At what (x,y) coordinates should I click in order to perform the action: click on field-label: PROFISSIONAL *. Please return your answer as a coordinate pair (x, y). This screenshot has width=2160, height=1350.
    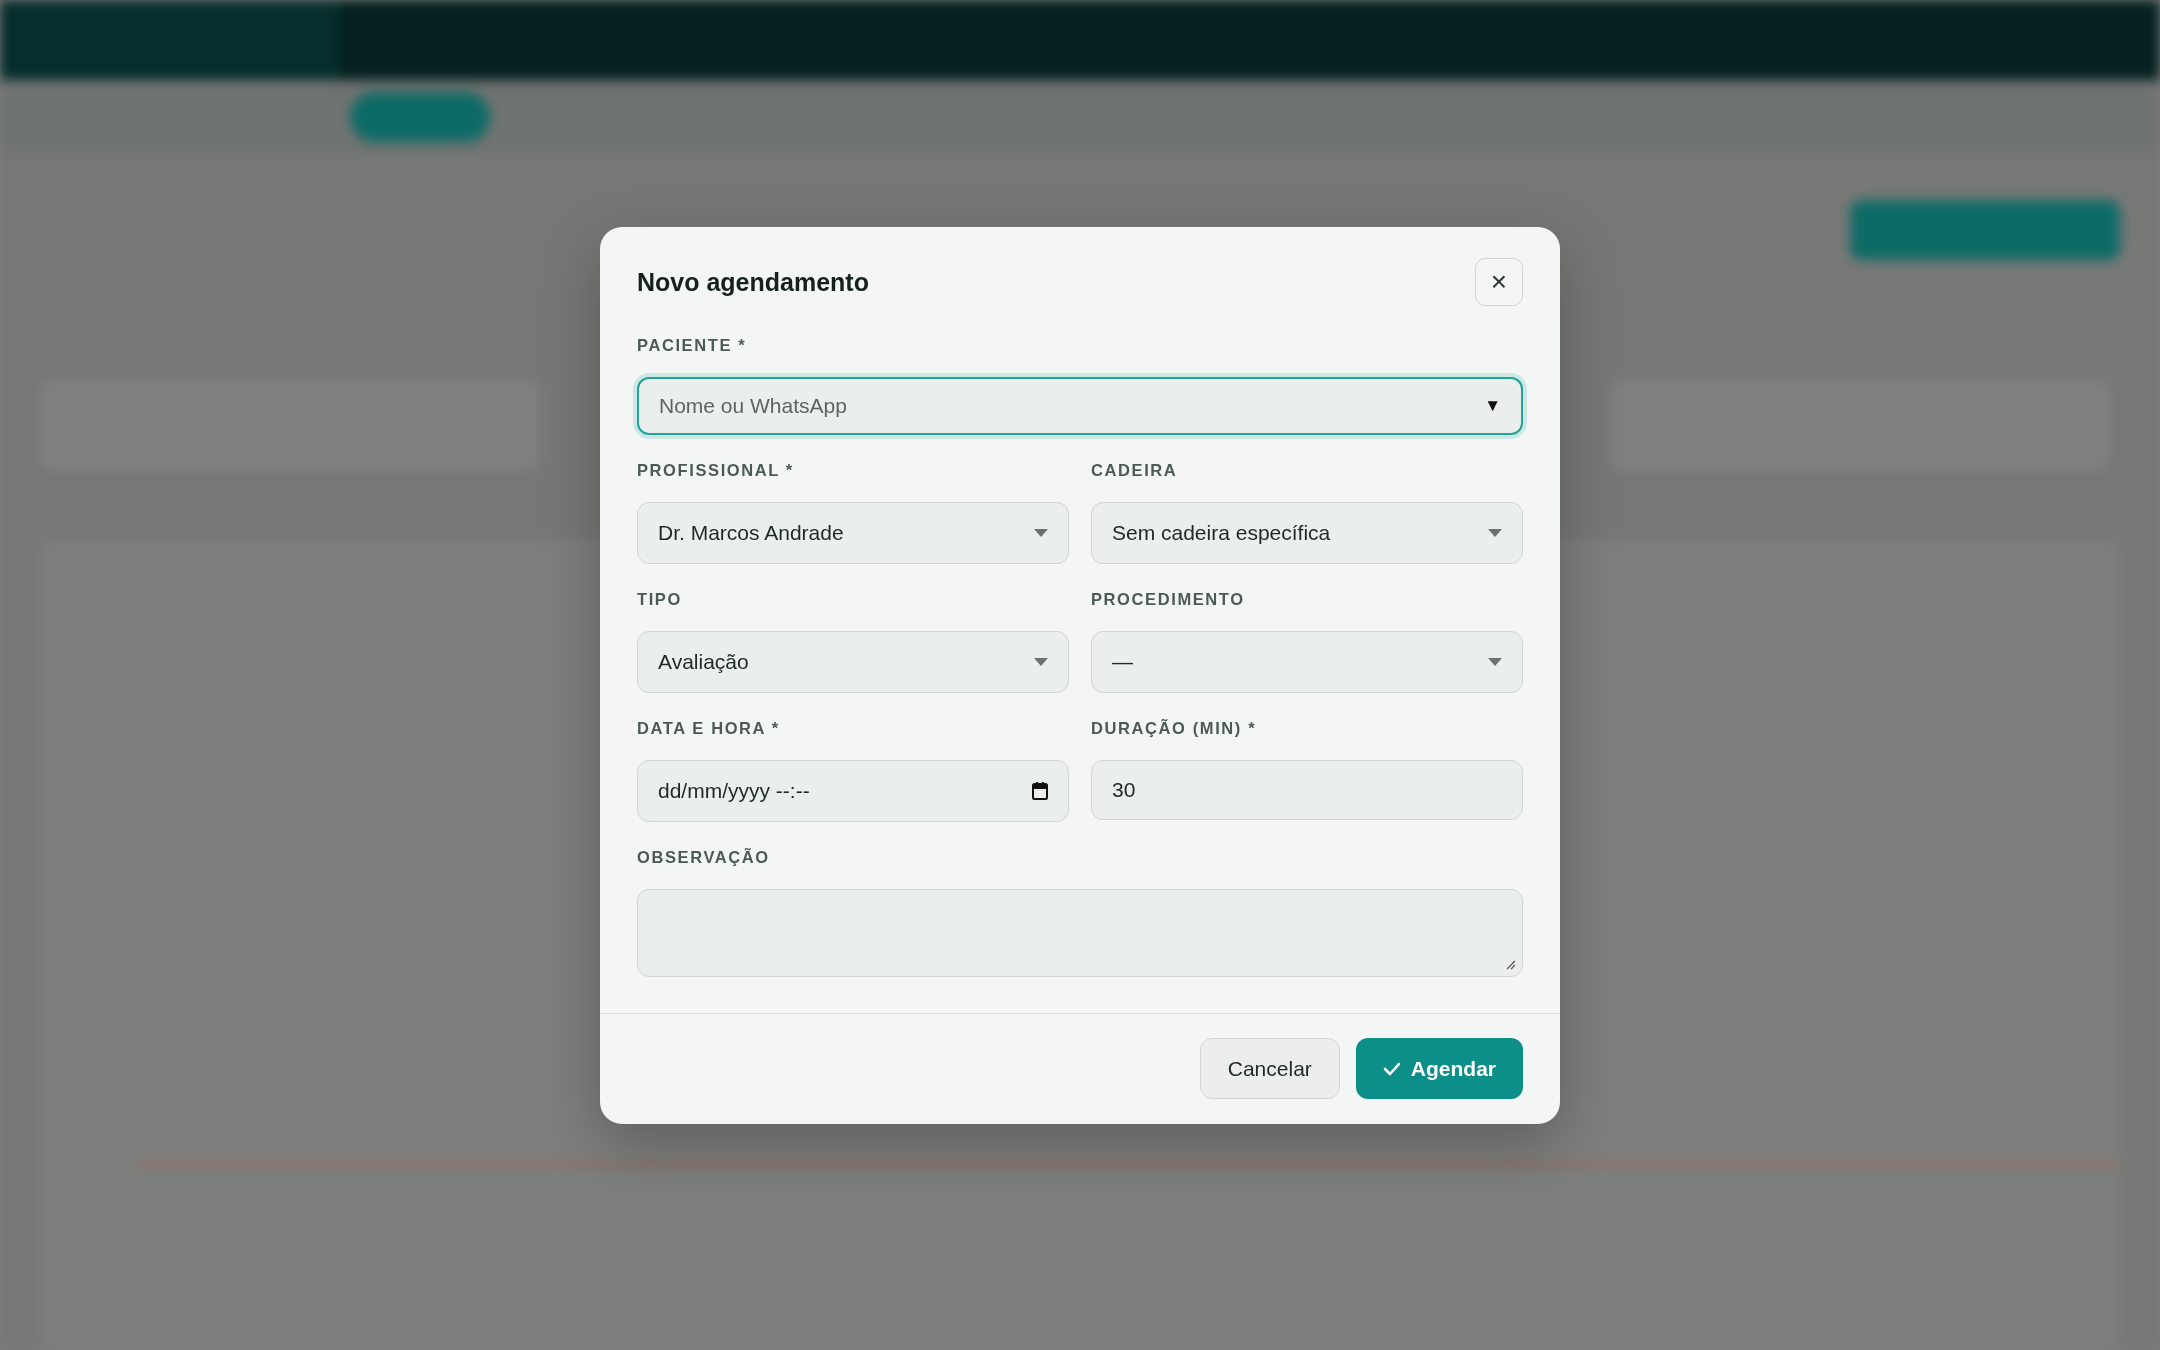
    Looking at the image, I should click on (716, 470).